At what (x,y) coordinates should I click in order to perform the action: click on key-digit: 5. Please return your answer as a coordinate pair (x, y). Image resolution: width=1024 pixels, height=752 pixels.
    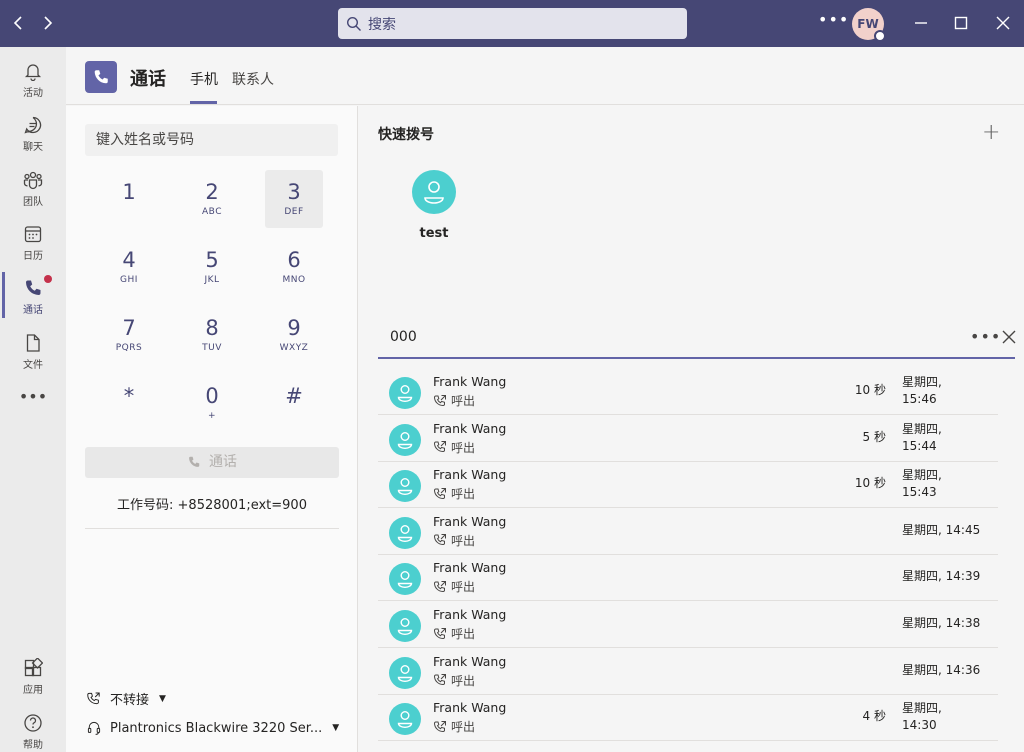
    Looking at the image, I should click on (212, 260).